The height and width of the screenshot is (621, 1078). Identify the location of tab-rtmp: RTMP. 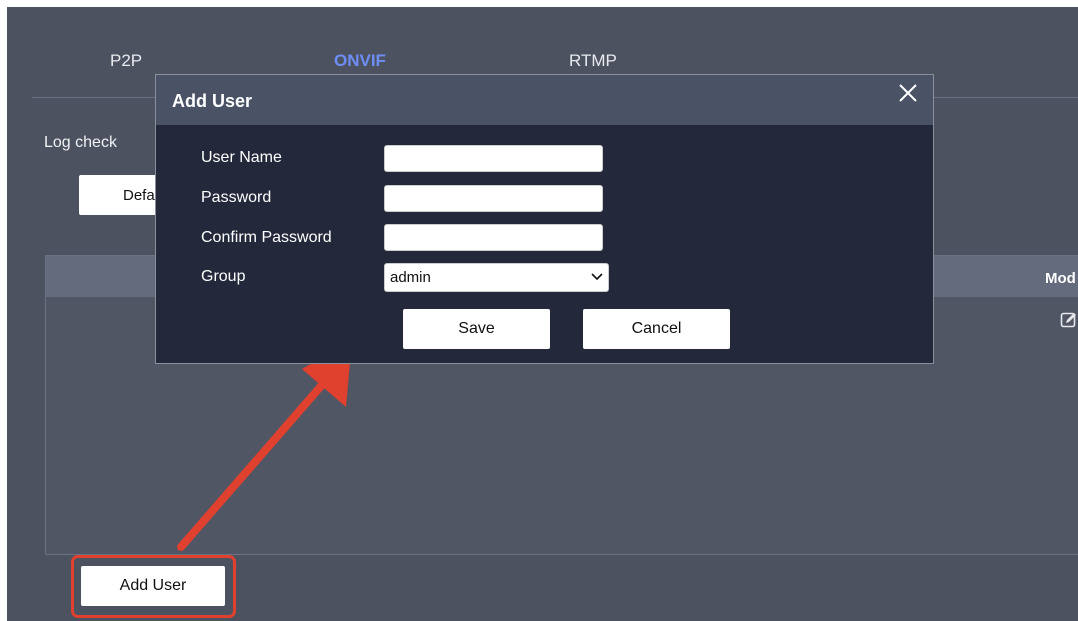
(593, 61).